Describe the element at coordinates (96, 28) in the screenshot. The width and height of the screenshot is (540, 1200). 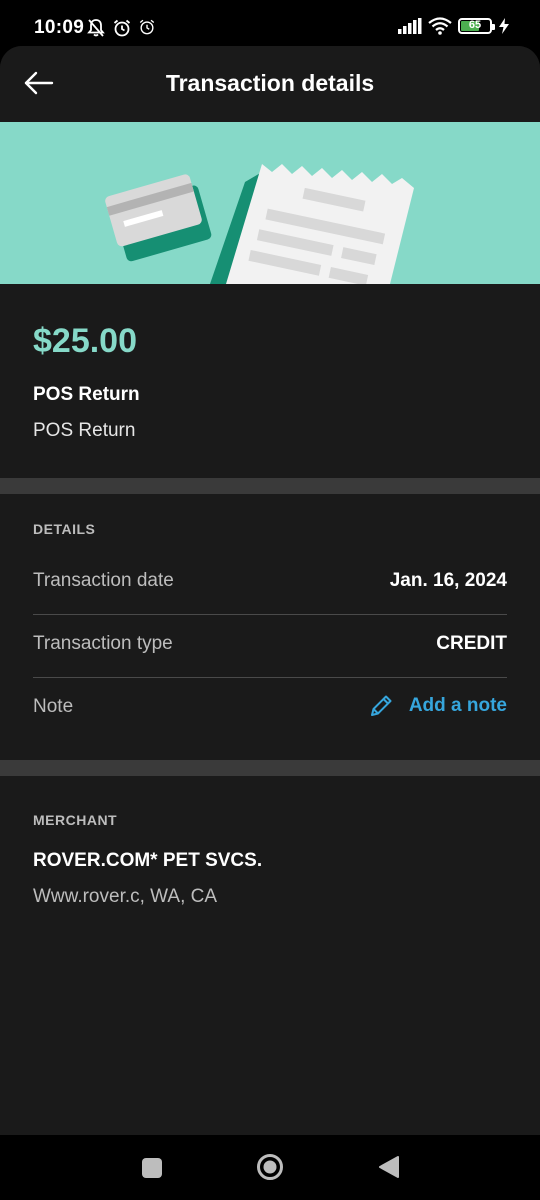
I see `notifications-off-icon` at that location.